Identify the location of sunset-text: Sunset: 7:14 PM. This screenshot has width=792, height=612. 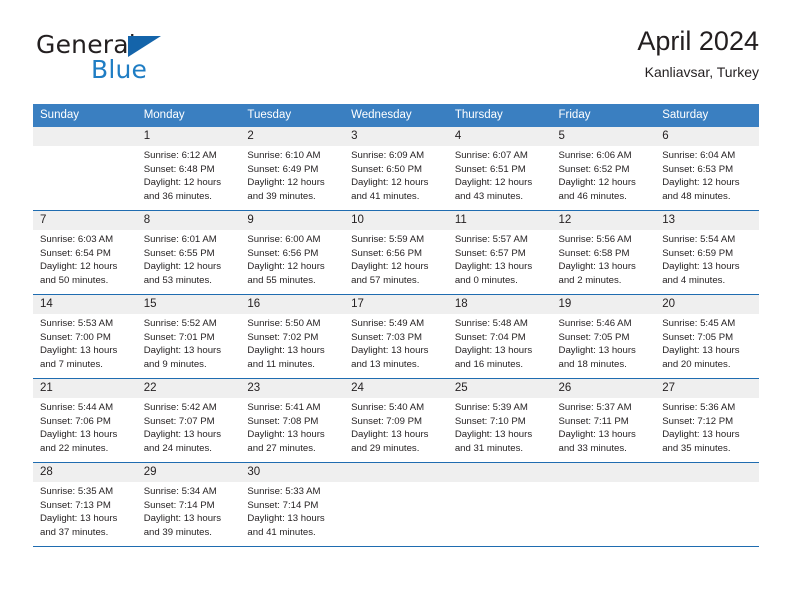
(283, 505).